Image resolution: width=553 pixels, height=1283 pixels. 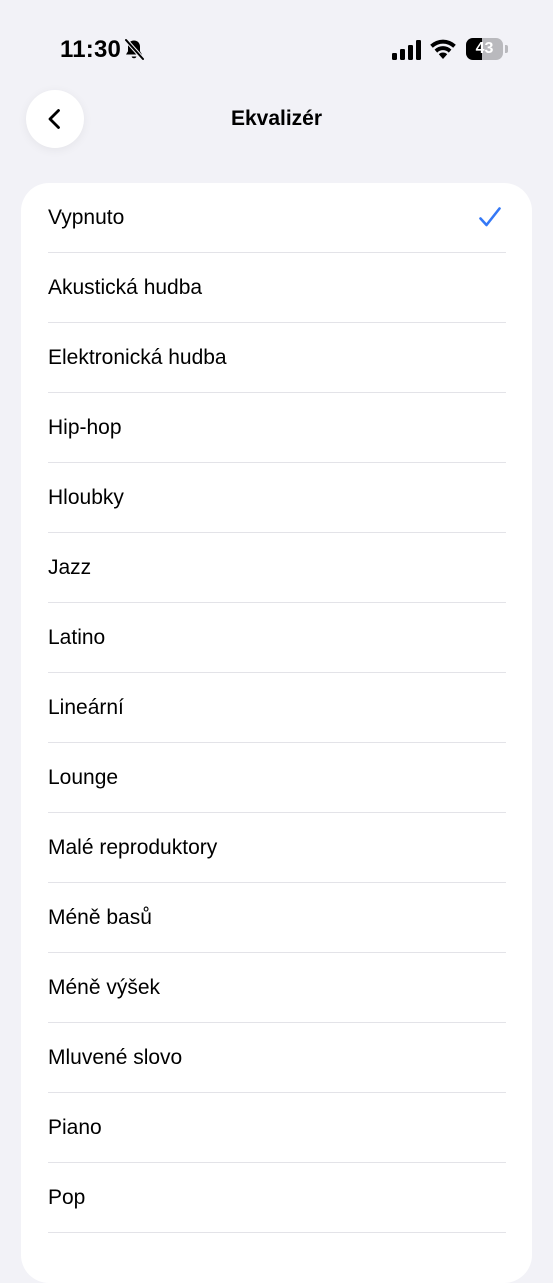 I want to click on list-item: Mluvené slovo, so click(x=276, y=1058).